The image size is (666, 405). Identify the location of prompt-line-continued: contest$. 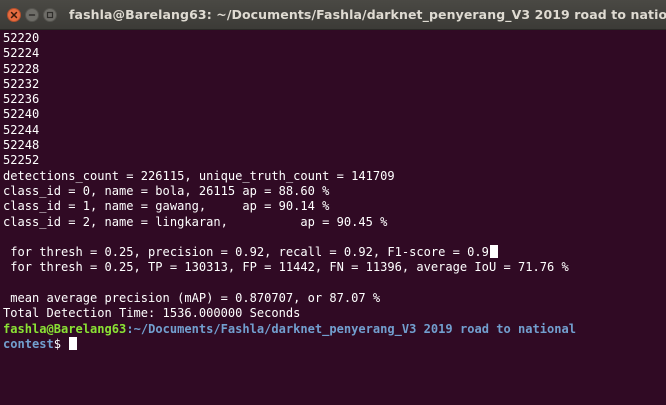
(334, 344).